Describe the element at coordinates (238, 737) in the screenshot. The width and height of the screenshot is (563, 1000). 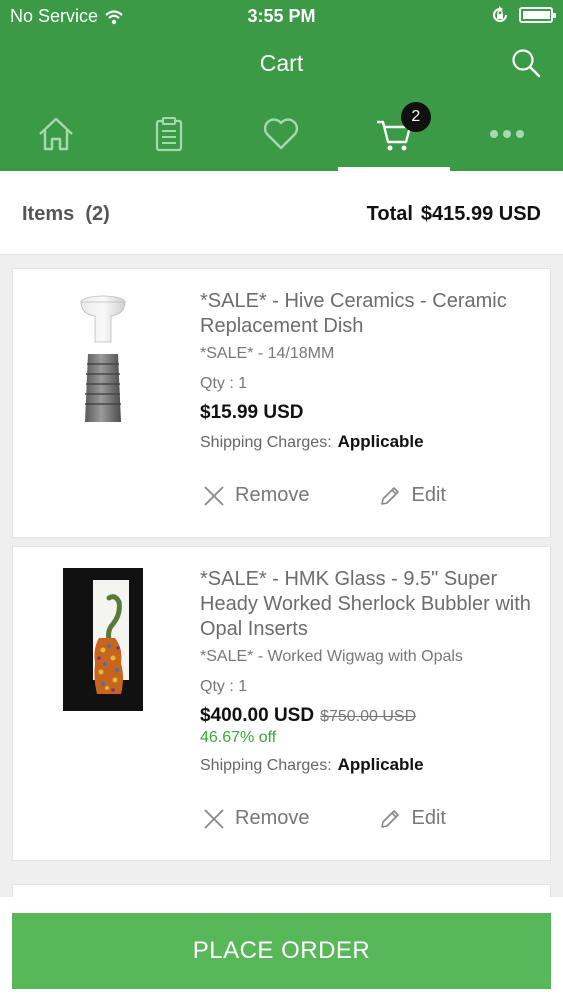
I see `discount-text: 46.67% off` at that location.